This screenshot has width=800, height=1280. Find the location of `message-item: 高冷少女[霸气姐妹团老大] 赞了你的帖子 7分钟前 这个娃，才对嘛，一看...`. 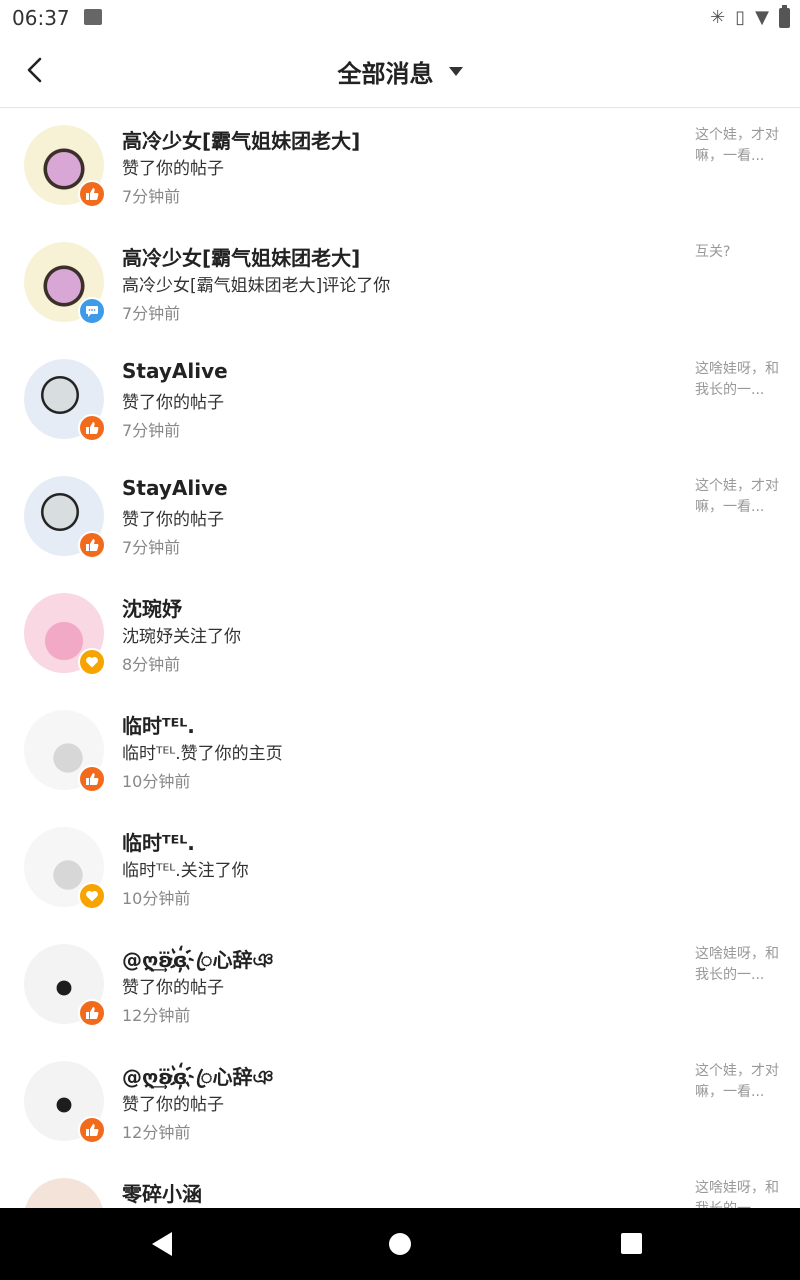

message-item: 高冷少女[霸气姐妹团老大] 赞了你的帖子 7分钟前 这个娃，才对嘛，一看... is located at coordinates (400, 166).